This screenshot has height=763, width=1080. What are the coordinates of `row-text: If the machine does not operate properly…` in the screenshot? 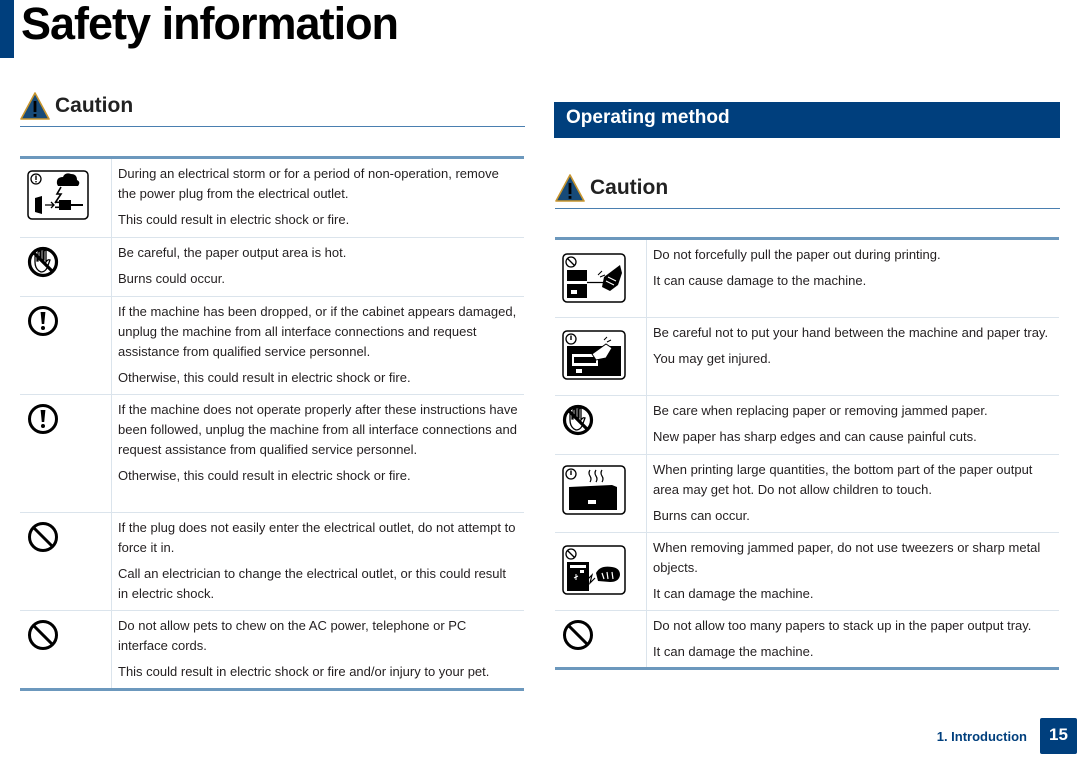 It's located at (318, 453).